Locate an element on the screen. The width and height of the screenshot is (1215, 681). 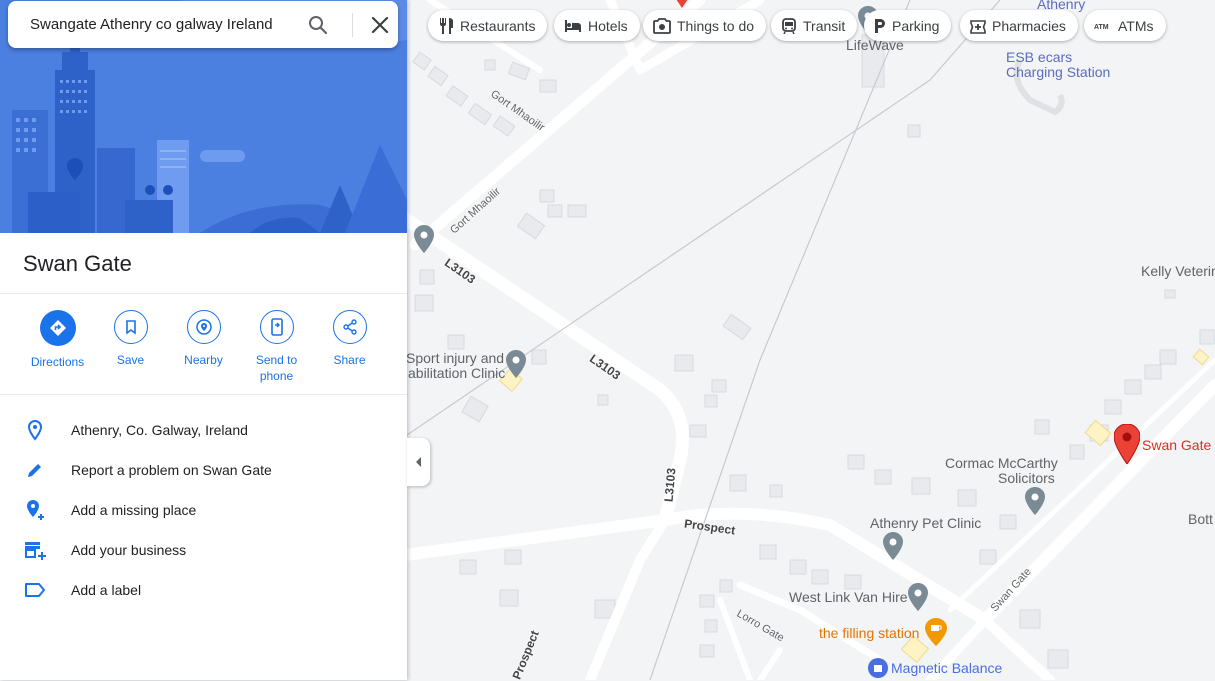
atm-icon: ATM is located at coordinates (1101, 27).